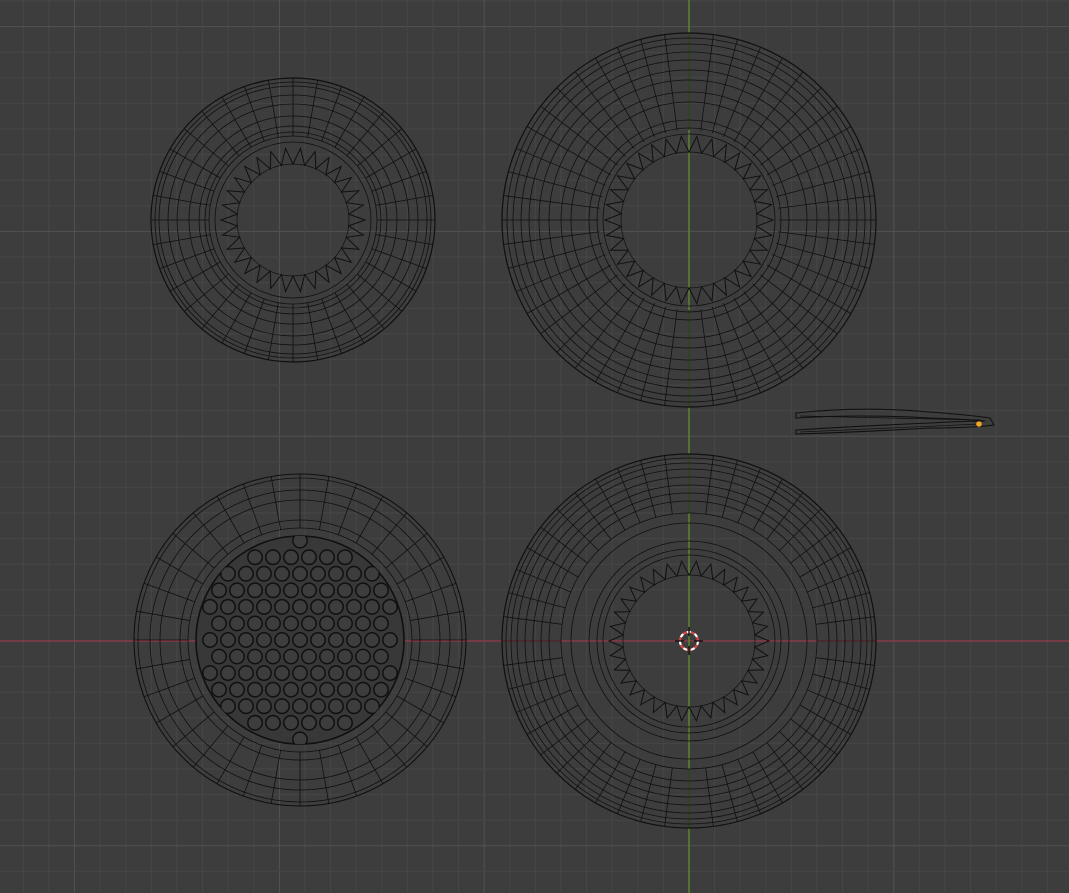 This screenshot has width=1069, height=893. I want to click on ring-object-top-left, so click(293, 220).